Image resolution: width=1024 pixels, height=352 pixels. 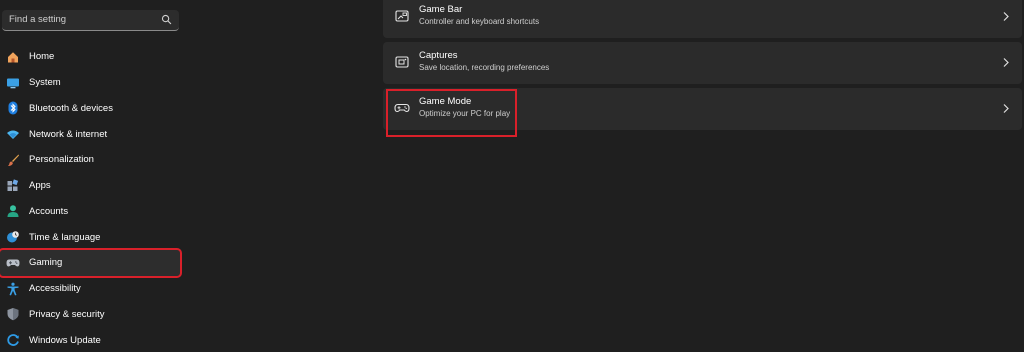 I want to click on card-title: Game Bar, so click(x=441, y=9).